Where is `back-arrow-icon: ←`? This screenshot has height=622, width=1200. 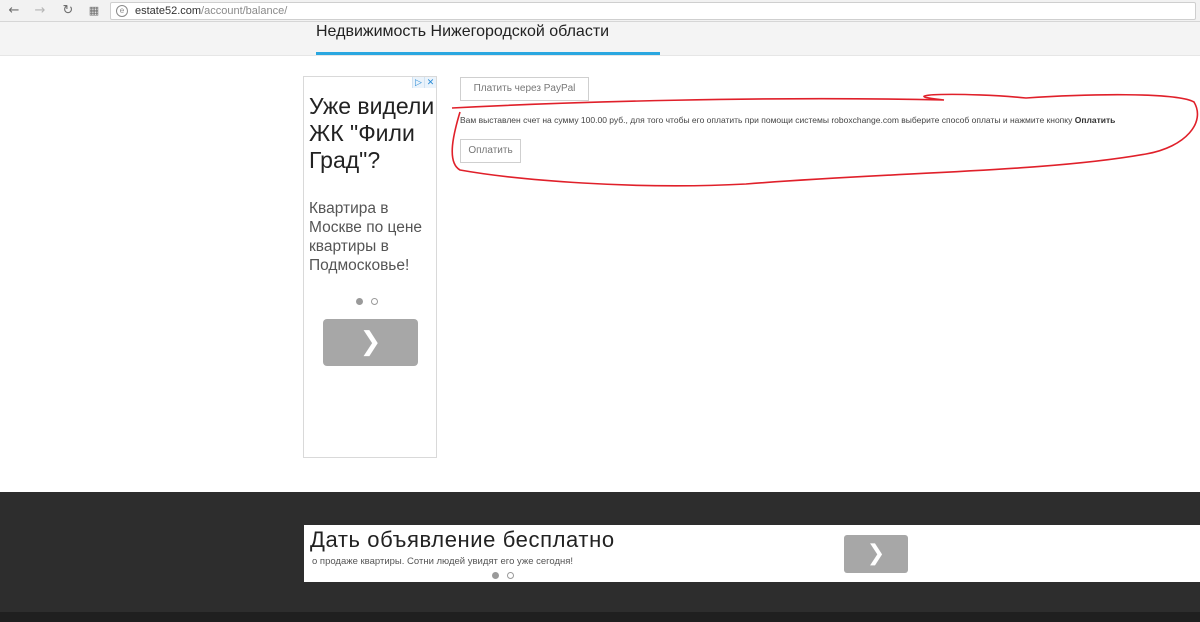
back-arrow-icon: ← is located at coordinates (14, 11).